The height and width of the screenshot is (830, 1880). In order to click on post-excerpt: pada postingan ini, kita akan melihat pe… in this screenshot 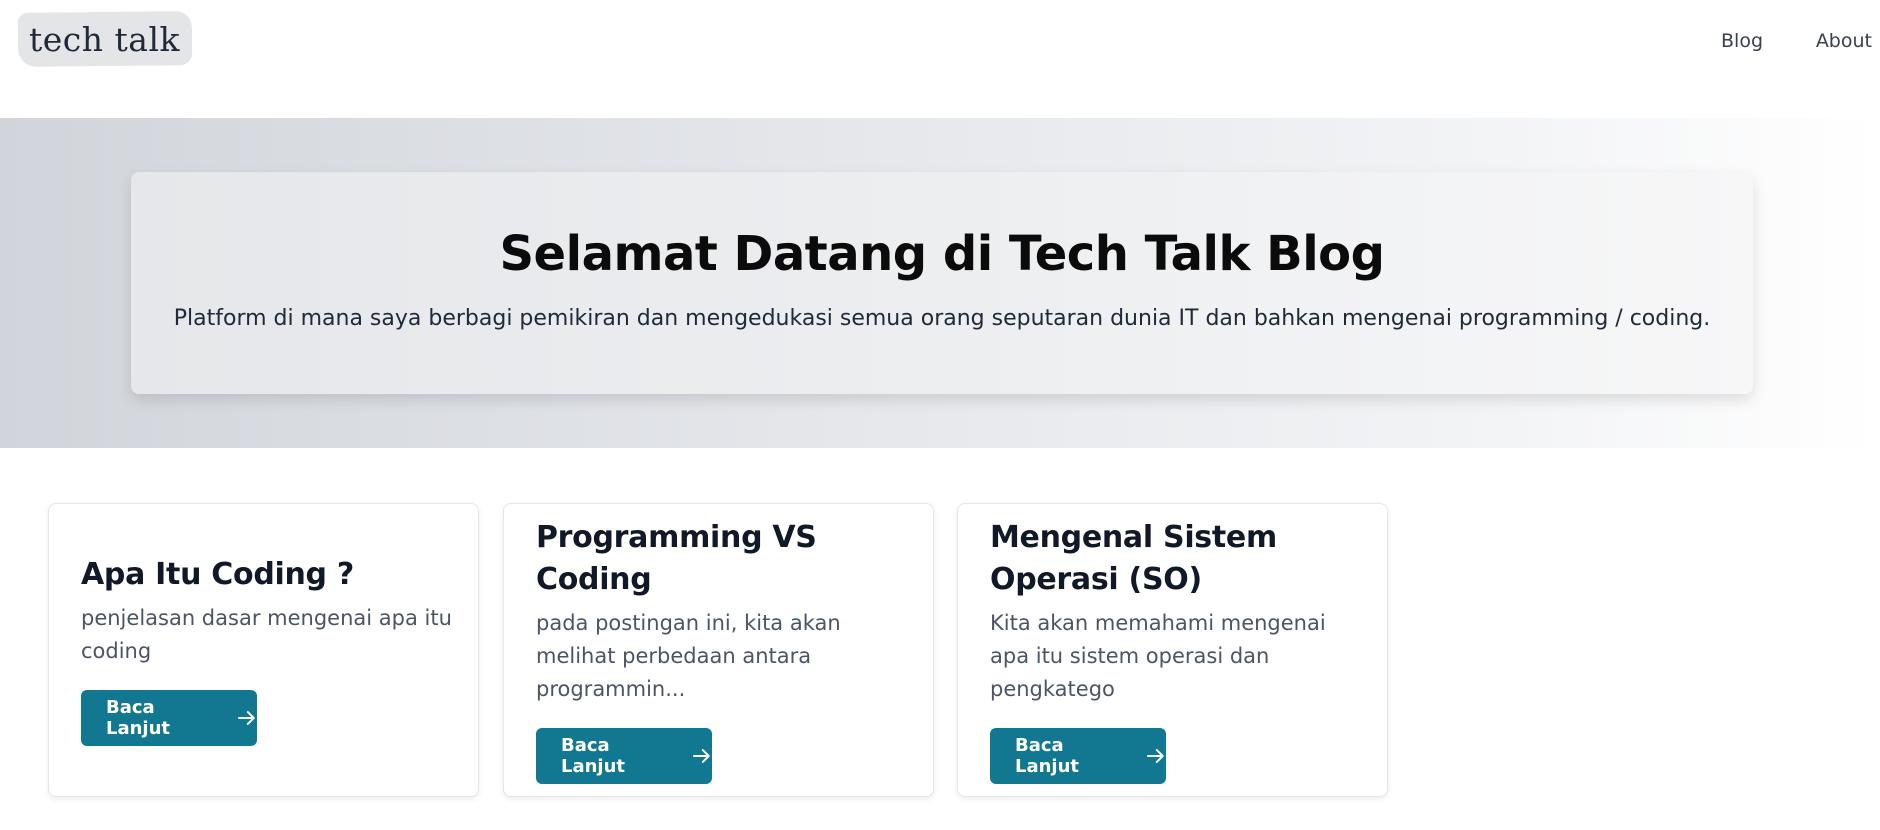, I will do `click(688, 655)`.